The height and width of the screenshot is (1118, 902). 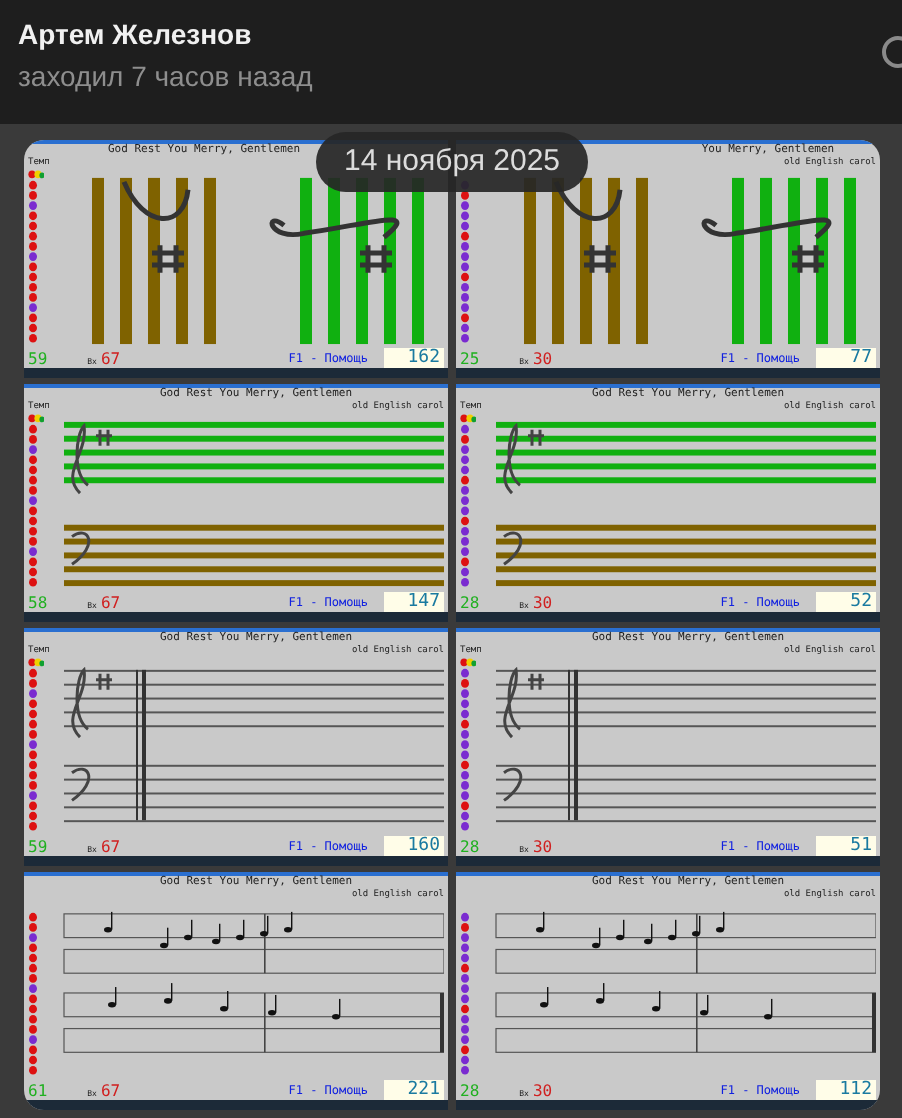 I want to click on last-seen-status: заходил 7 часов назад, so click(x=166, y=76).